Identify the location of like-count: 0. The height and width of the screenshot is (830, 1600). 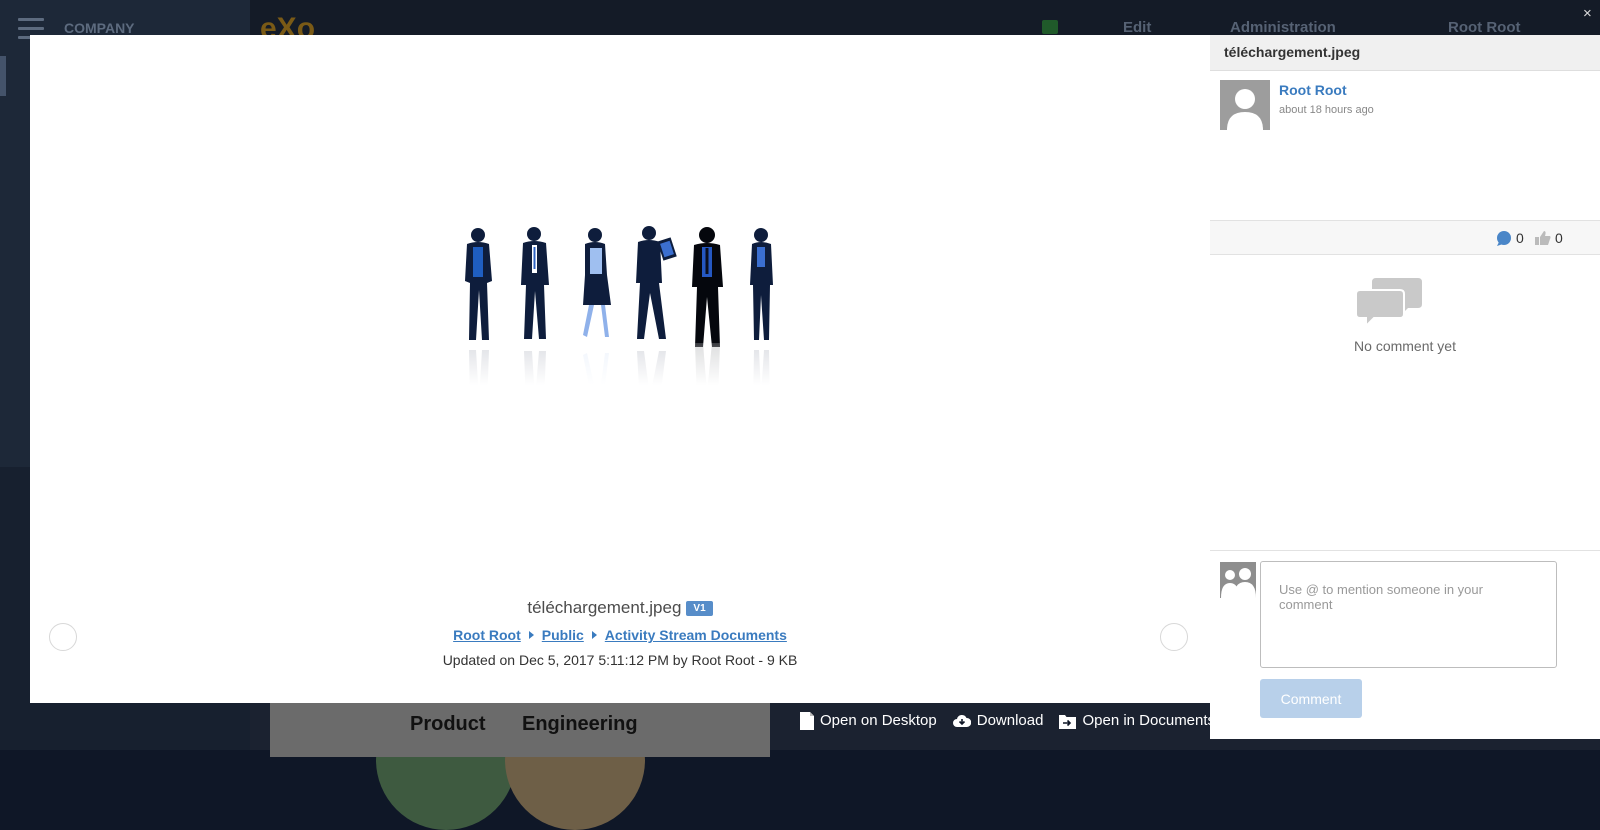
(1549, 238).